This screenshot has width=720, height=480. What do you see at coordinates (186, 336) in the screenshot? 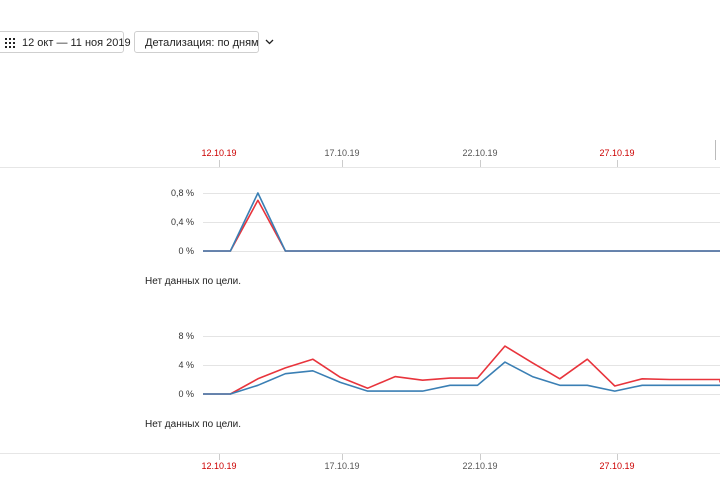
I see `y-tick-label: 8 %` at bounding box center [186, 336].